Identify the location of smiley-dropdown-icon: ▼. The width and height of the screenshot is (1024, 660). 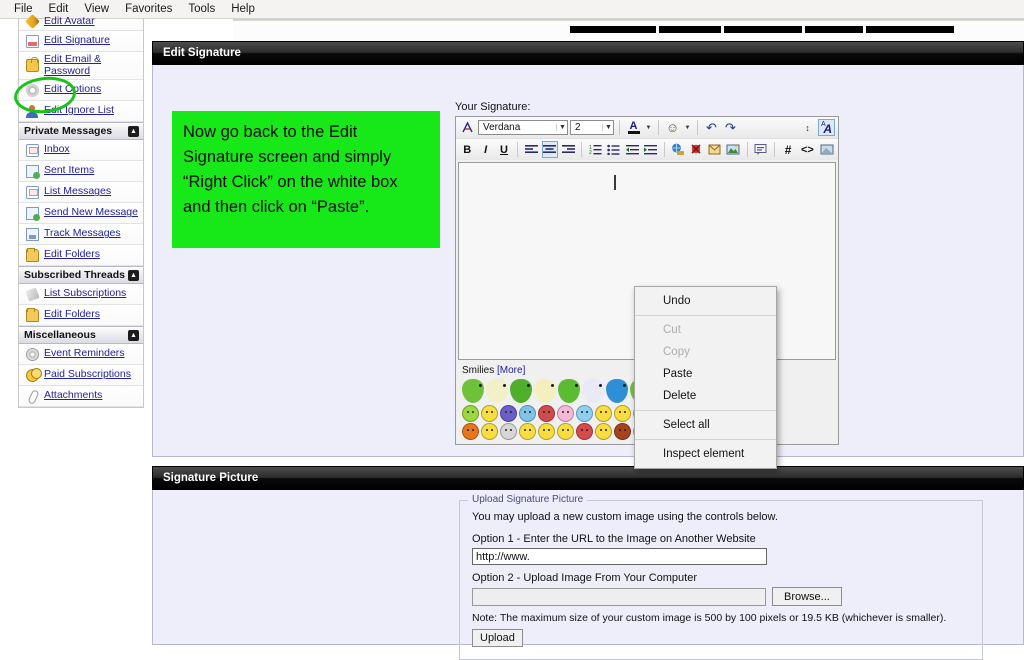
(687, 127).